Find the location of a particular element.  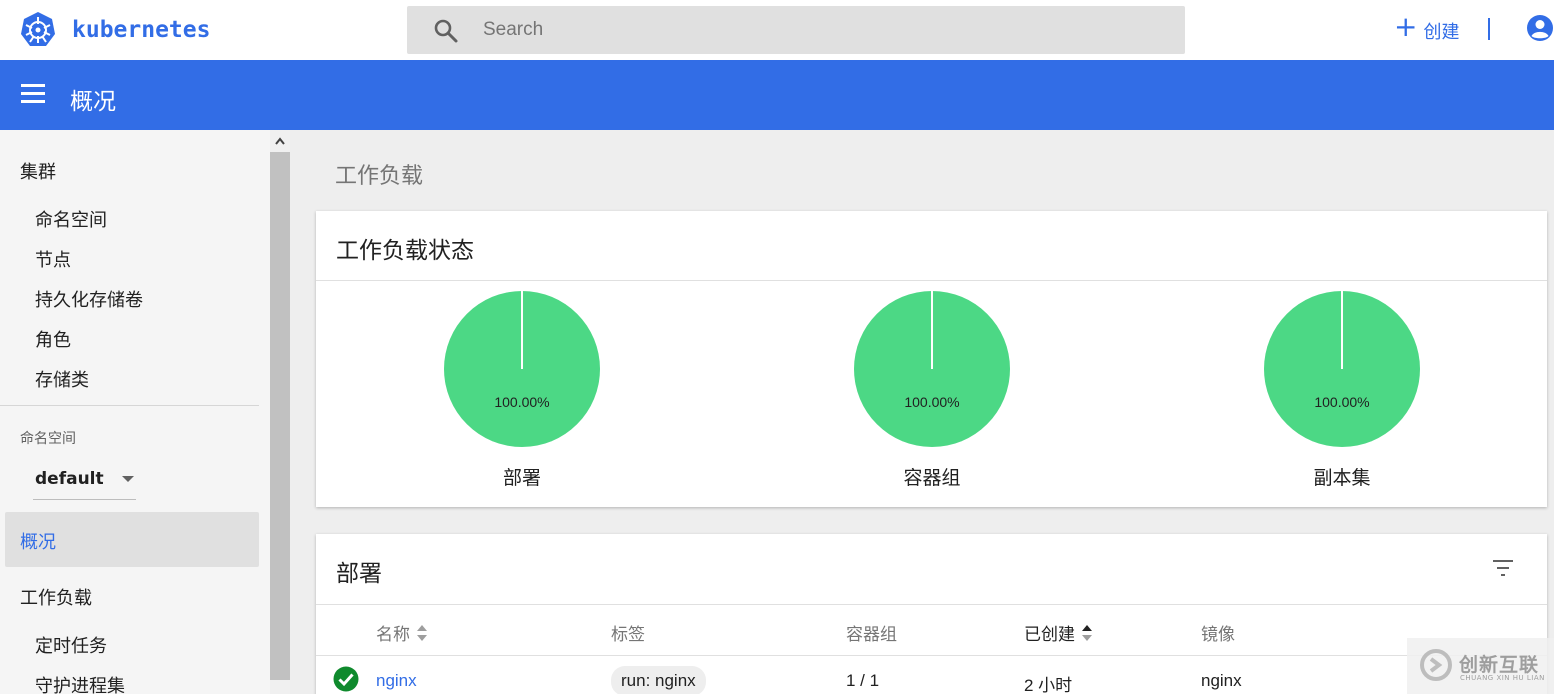

watermark: 创新互联 CHUANG XIN HU LIAN is located at coordinates (1480, 666).